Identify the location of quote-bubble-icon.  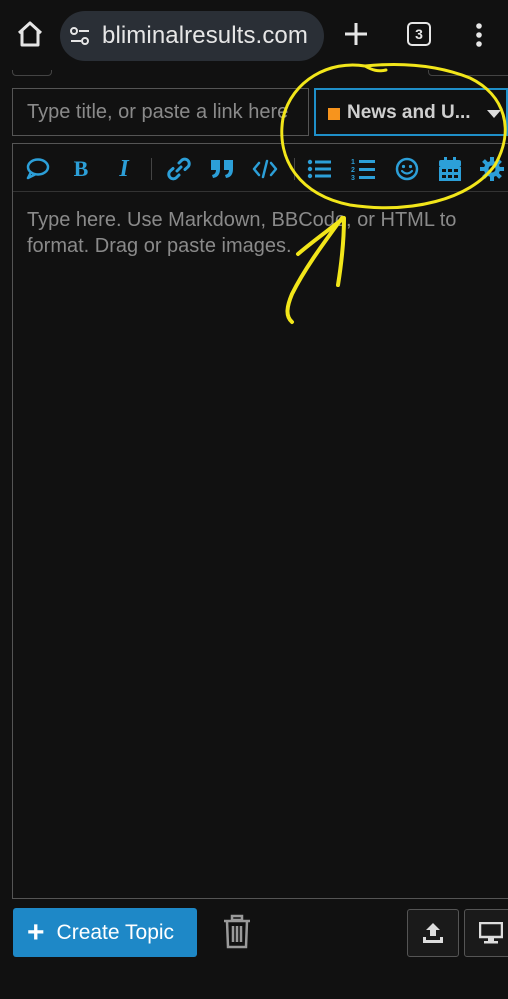
(38, 169).